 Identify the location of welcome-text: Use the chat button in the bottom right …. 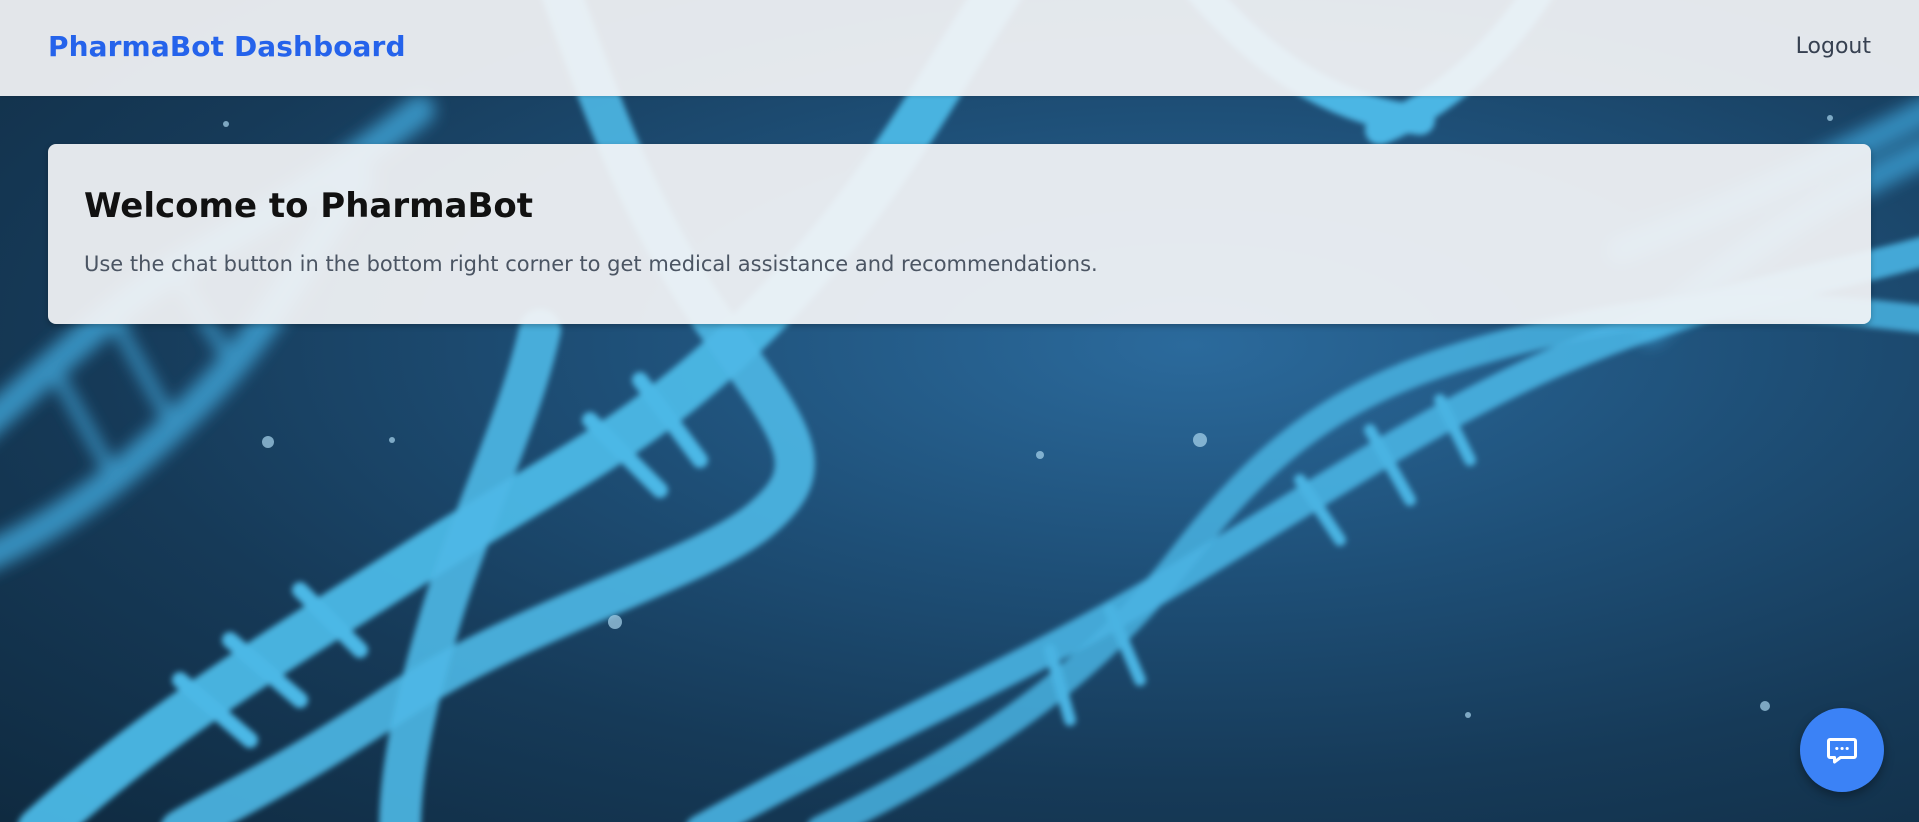
(591, 264).